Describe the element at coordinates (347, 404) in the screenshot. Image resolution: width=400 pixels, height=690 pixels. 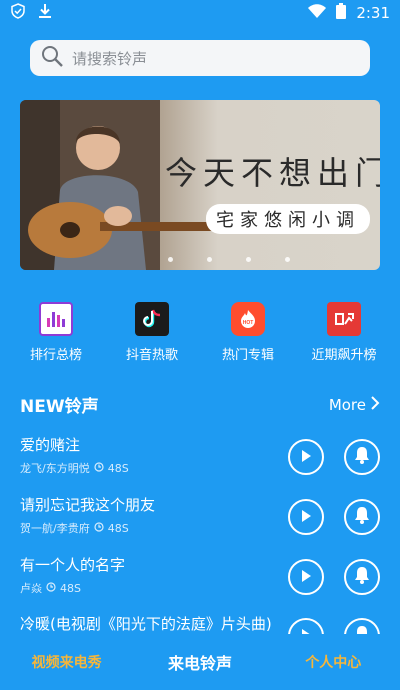
I see `more-label: More` at that location.